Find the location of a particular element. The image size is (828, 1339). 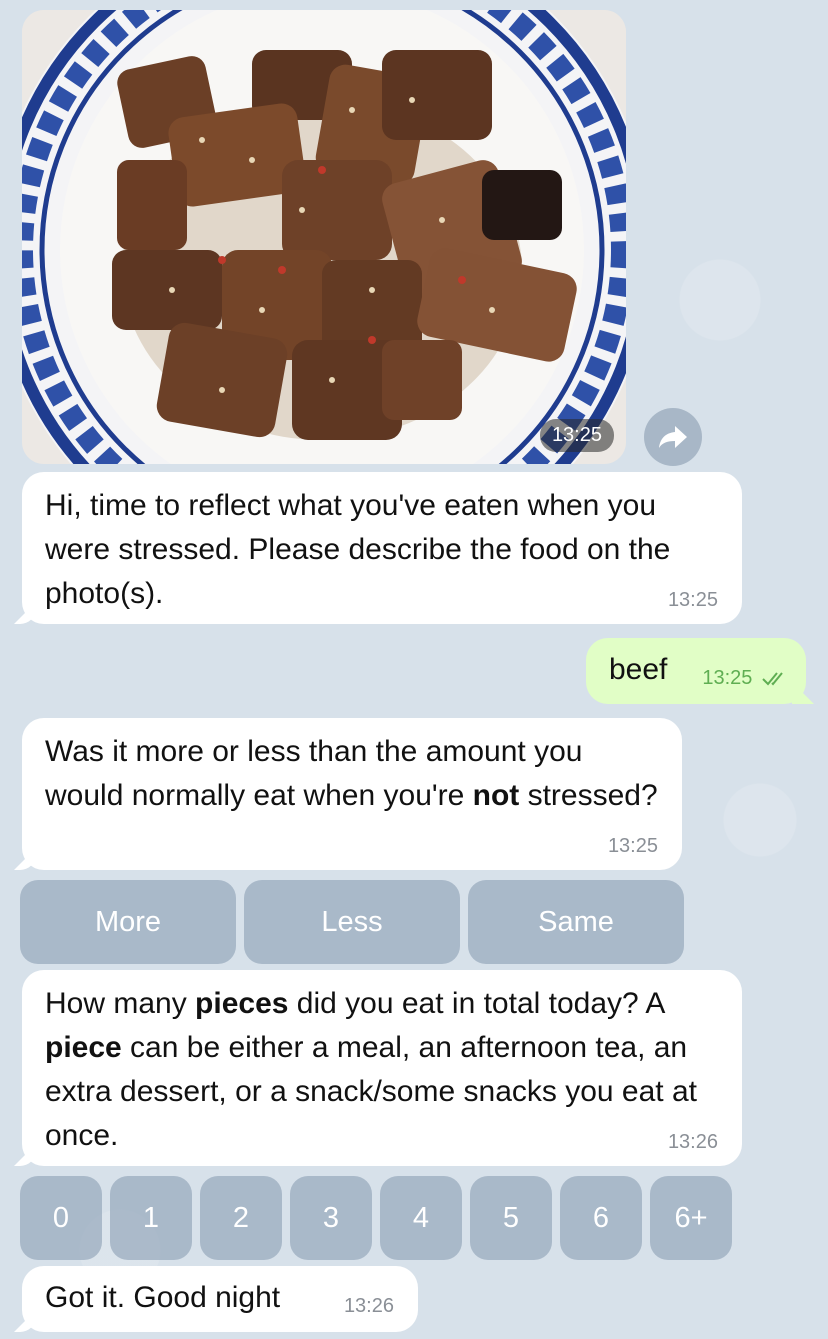

keyboard-button-3: 3 is located at coordinates (331, 1218).